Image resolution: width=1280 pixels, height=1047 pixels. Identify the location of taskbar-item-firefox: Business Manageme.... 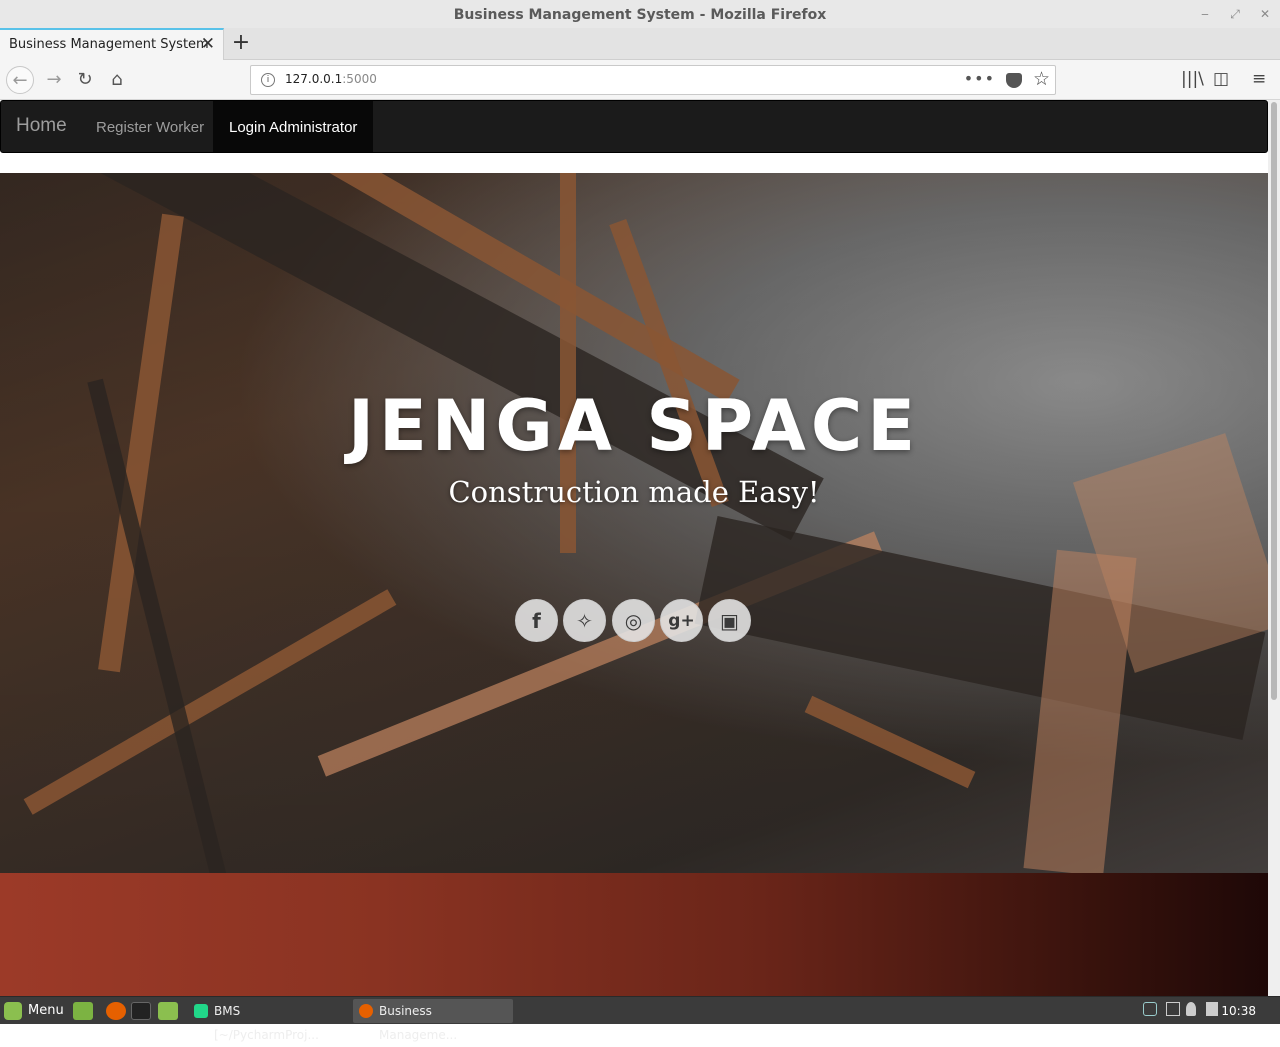
(433, 1020).